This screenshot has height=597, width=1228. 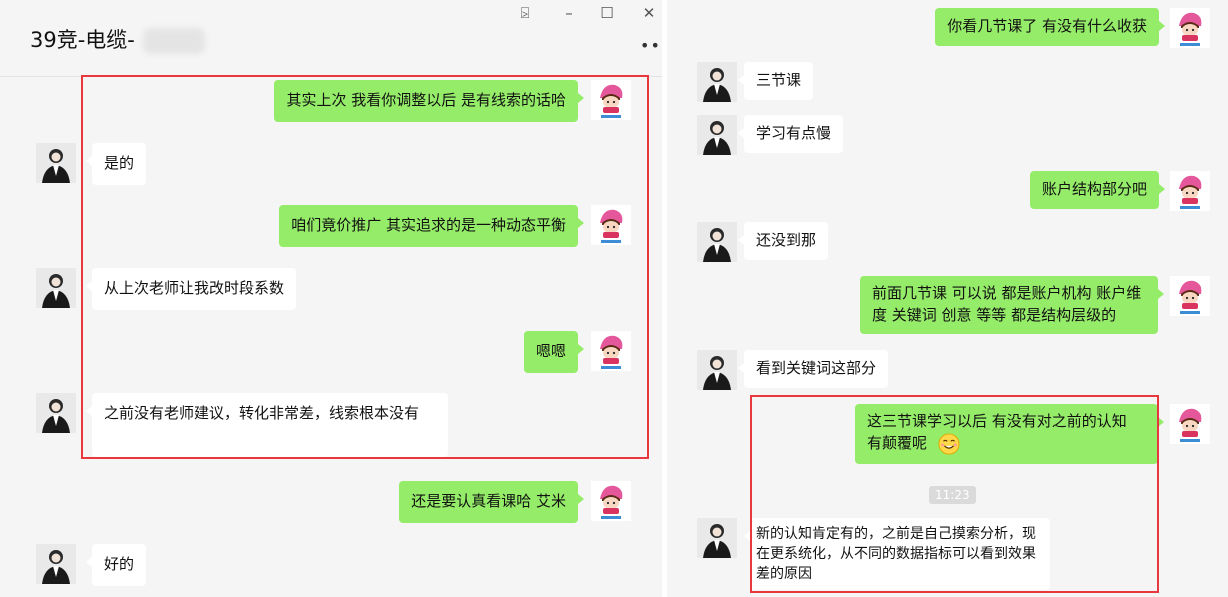 I want to click on minimize-icon: –, so click(x=569, y=13).